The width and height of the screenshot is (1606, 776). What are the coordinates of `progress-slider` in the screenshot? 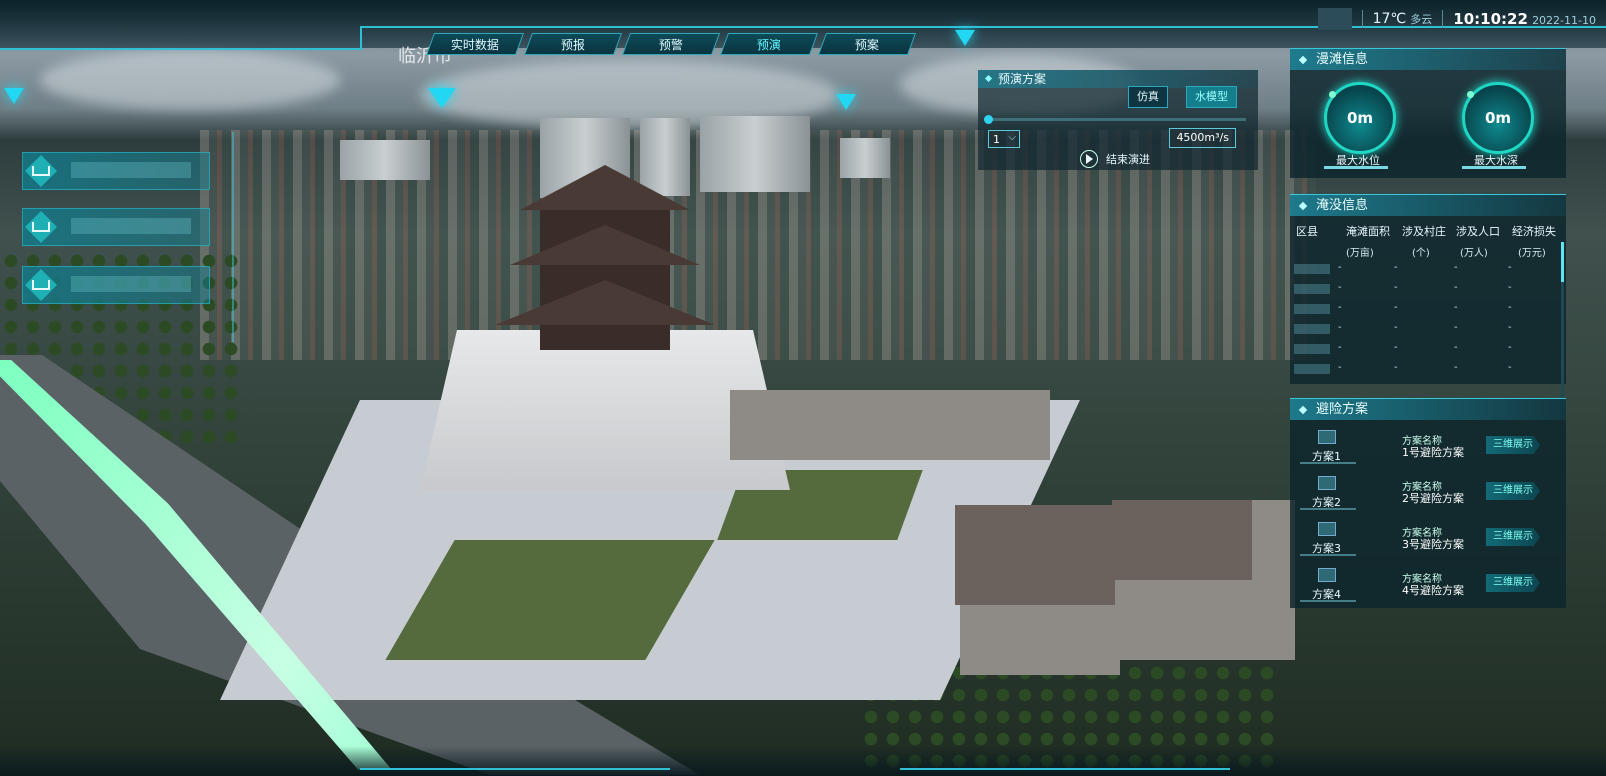 It's located at (1115, 119).